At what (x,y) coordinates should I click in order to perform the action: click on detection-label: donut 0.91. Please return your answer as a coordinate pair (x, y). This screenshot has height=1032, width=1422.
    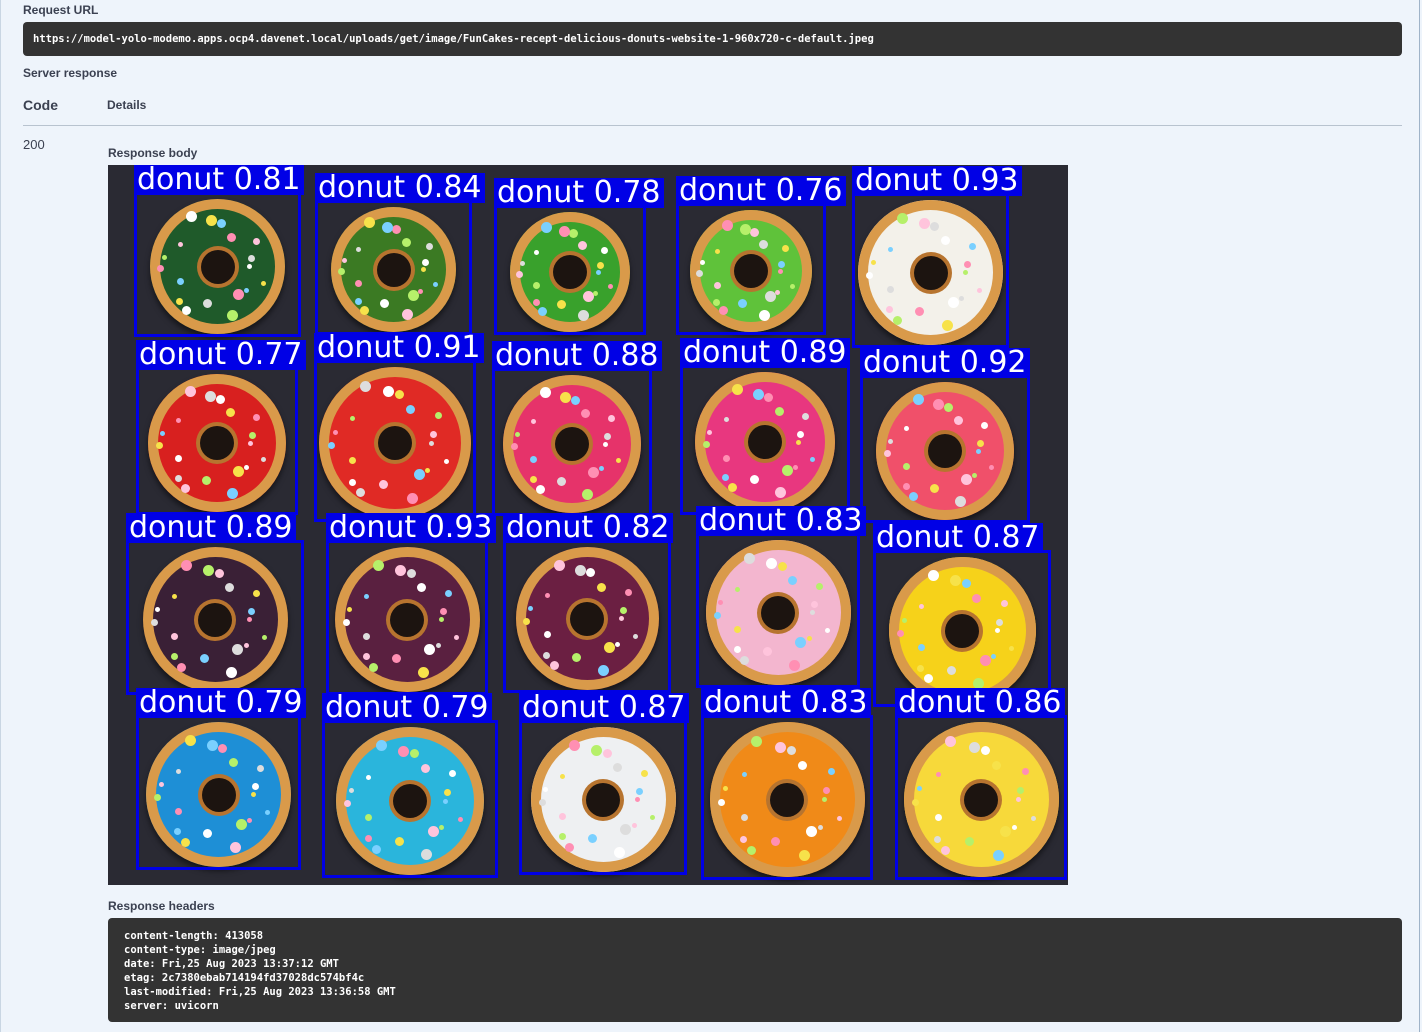
    Looking at the image, I should click on (399, 348).